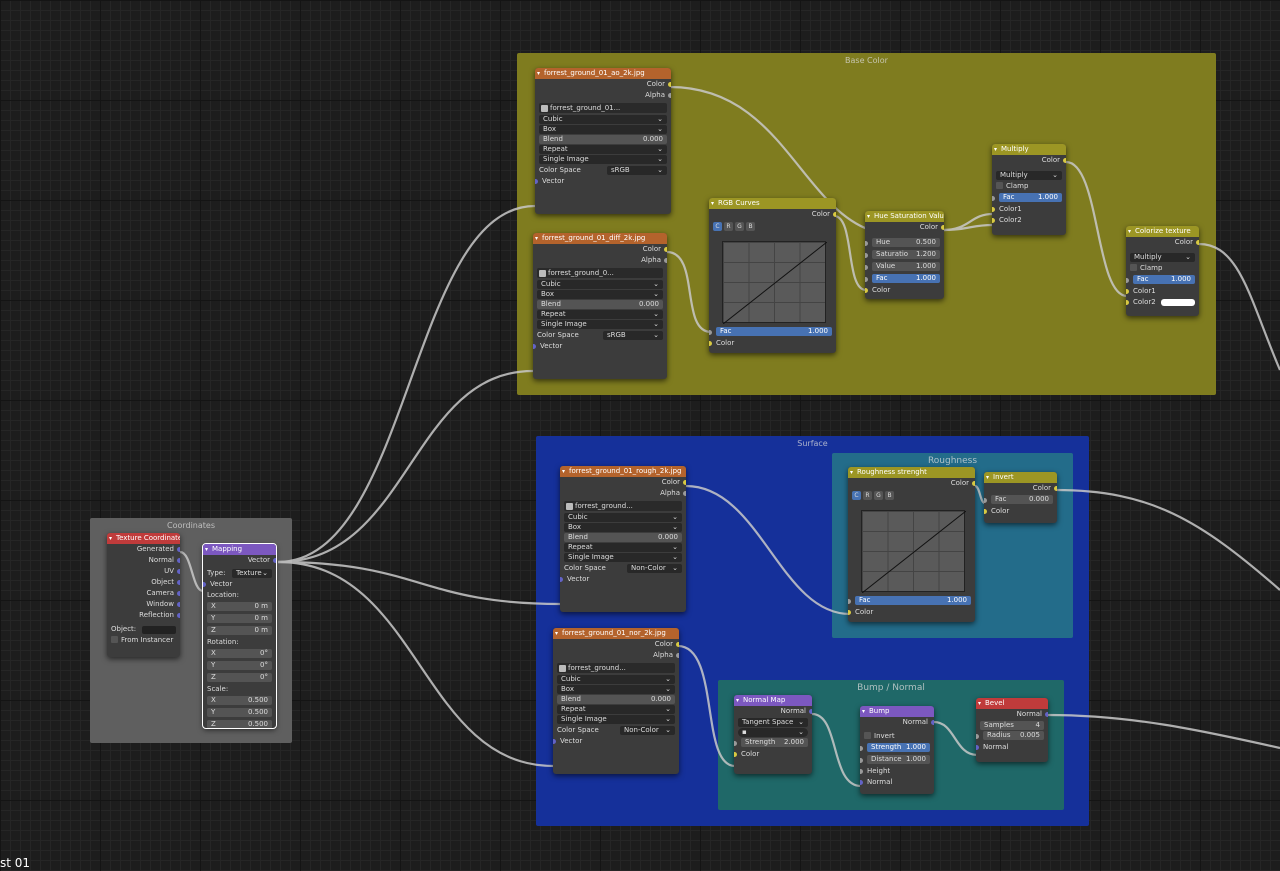 Image resolution: width=1280 pixels, height=871 pixels. Describe the element at coordinates (143, 538) in the screenshot. I see `node-header: Texture Coordinate` at that location.